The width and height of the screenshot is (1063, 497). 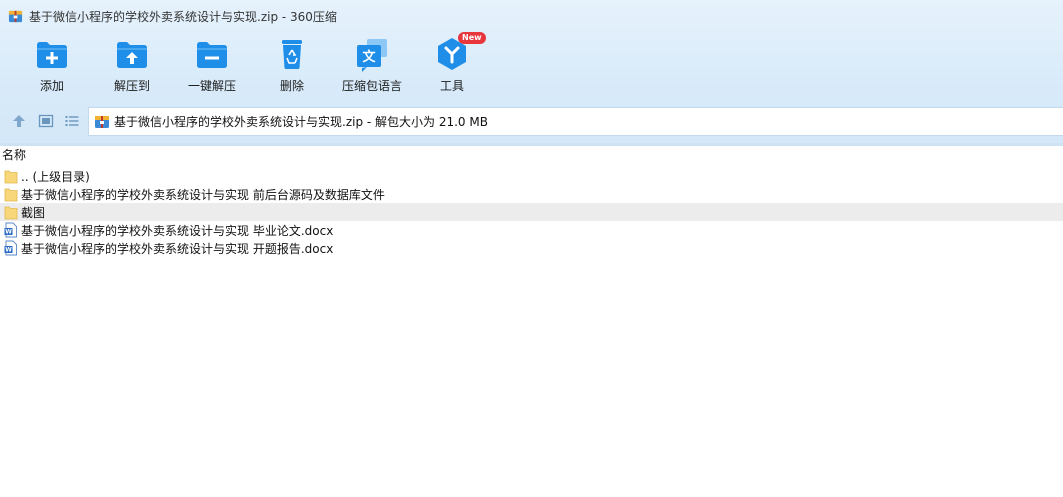 I want to click on list-item-file: W 基于微信小程序的学校外卖系统设计与实现 毕业论文.docx, so click(x=531, y=230).